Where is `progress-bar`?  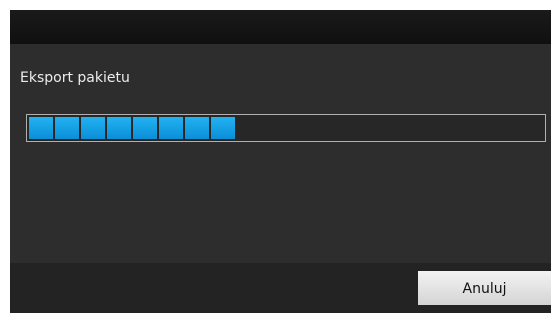
progress-bar is located at coordinates (286, 128).